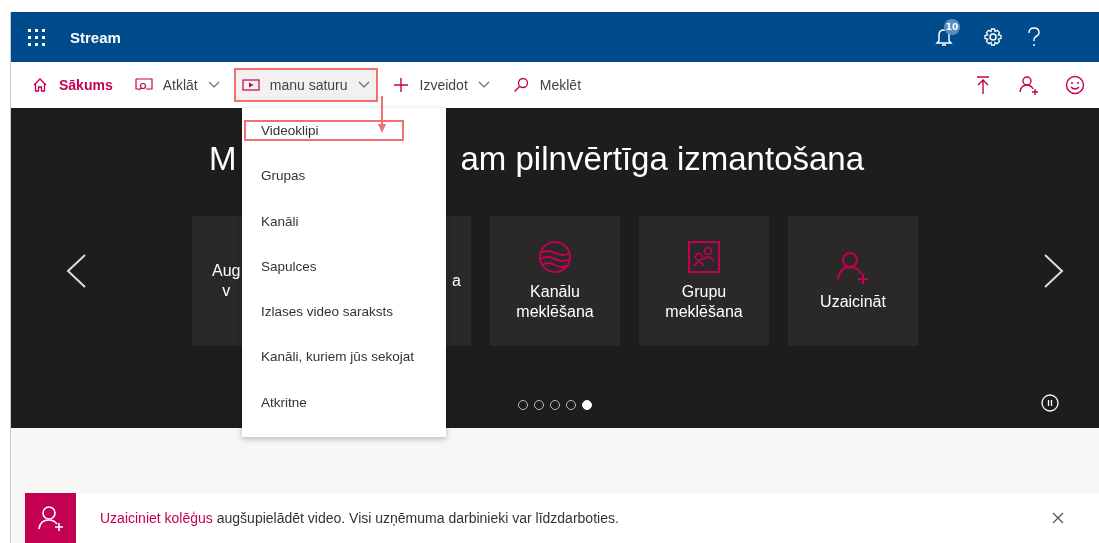  What do you see at coordinates (305, 85) in the screenshot?
I see `nav-tab: manu saturu` at bounding box center [305, 85].